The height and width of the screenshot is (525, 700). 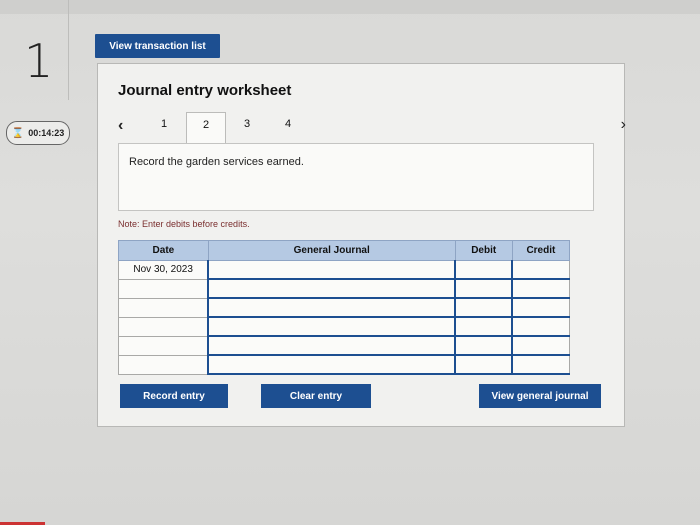 What do you see at coordinates (18, 133) in the screenshot?
I see `hourglass-icon: ⌛` at bounding box center [18, 133].